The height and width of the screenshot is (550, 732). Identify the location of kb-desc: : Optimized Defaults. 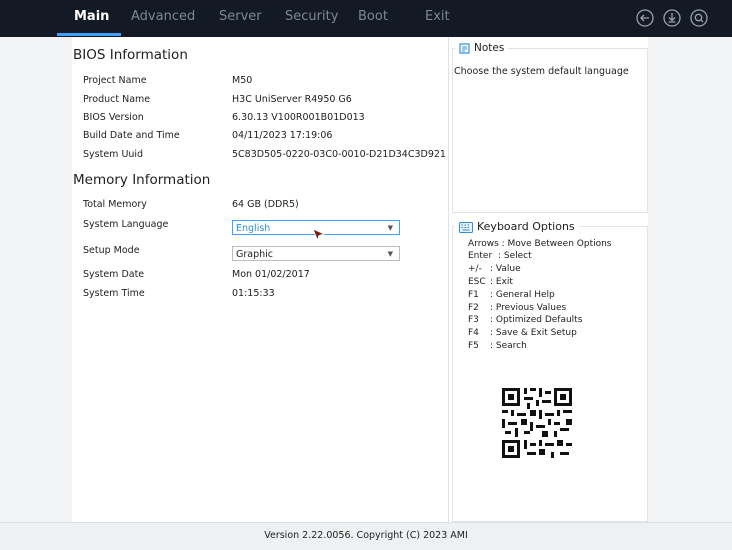
(536, 320).